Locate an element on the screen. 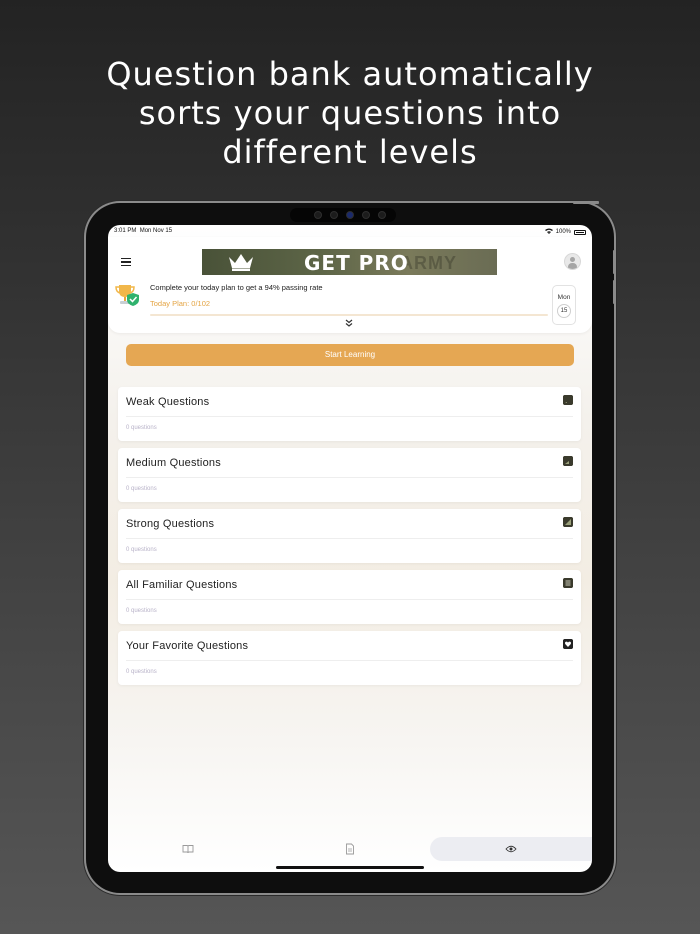 The height and width of the screenshot is (934, 700). category-title: All Familiar Questions is located at coordinates (182, 585).